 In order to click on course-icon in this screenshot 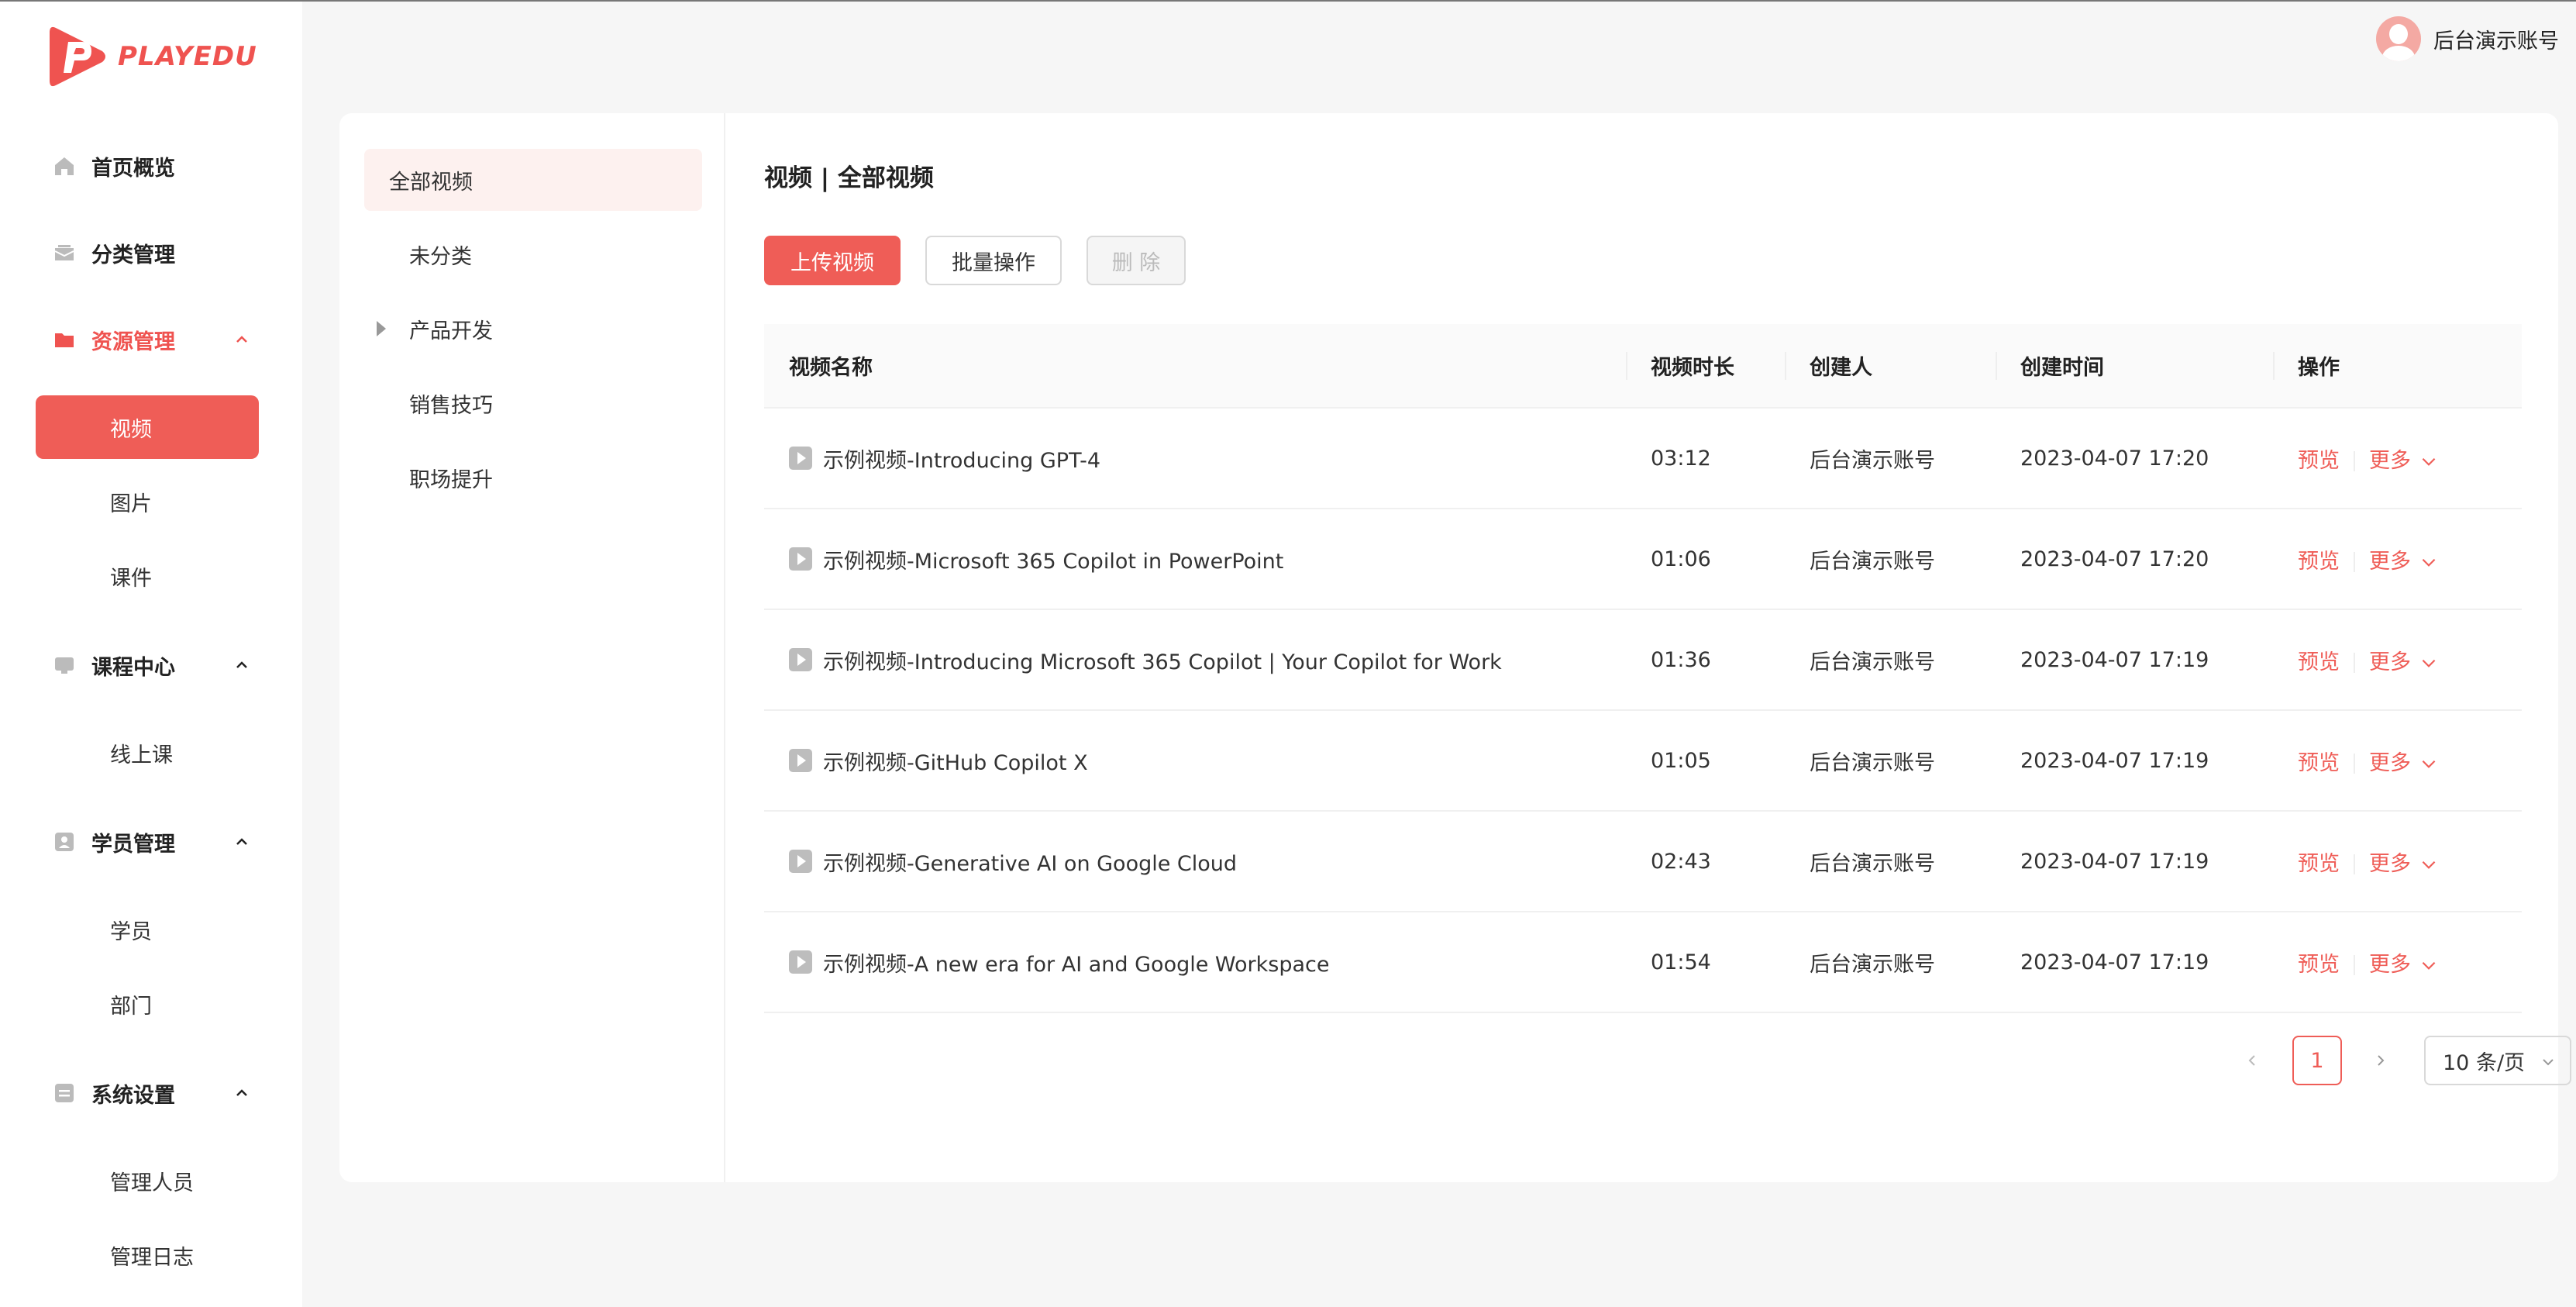, I will do `click(64, 666)`.